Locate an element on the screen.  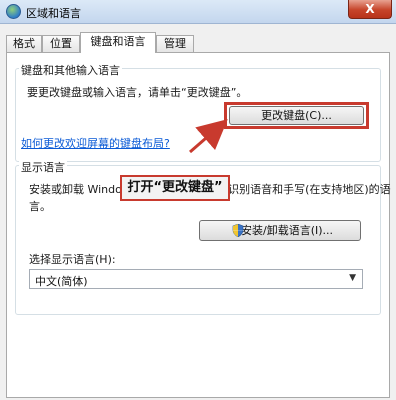
title-bar: 区域和语言 X is located at coordinates (198, 12).